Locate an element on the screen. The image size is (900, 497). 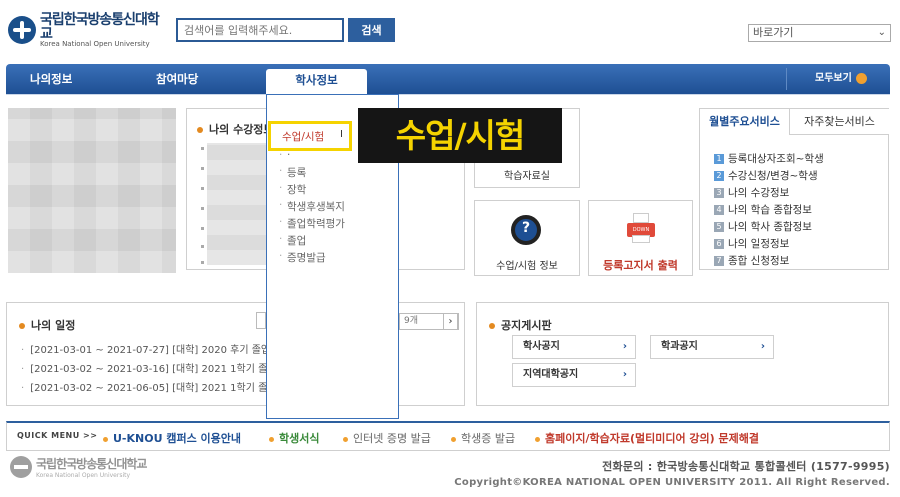
registration-print-tile: DOWN 등록고지서 출력 is located at coordinates (640, 238).